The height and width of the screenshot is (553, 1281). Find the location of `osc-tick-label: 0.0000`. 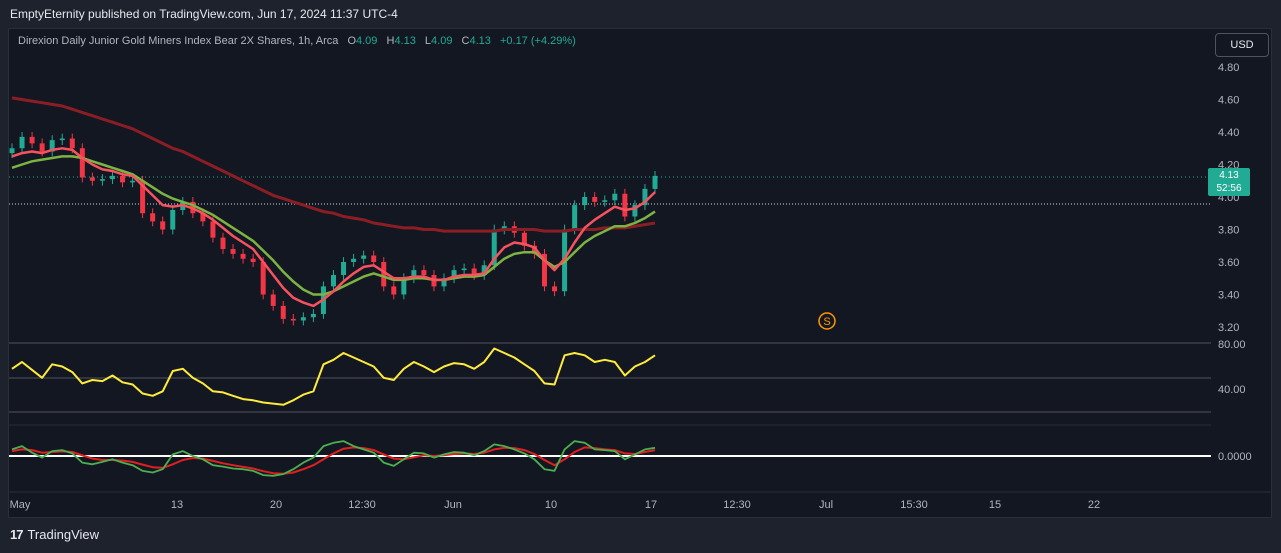

osc-tick-label: 0.0000 is located at coordinates (1235, 457).